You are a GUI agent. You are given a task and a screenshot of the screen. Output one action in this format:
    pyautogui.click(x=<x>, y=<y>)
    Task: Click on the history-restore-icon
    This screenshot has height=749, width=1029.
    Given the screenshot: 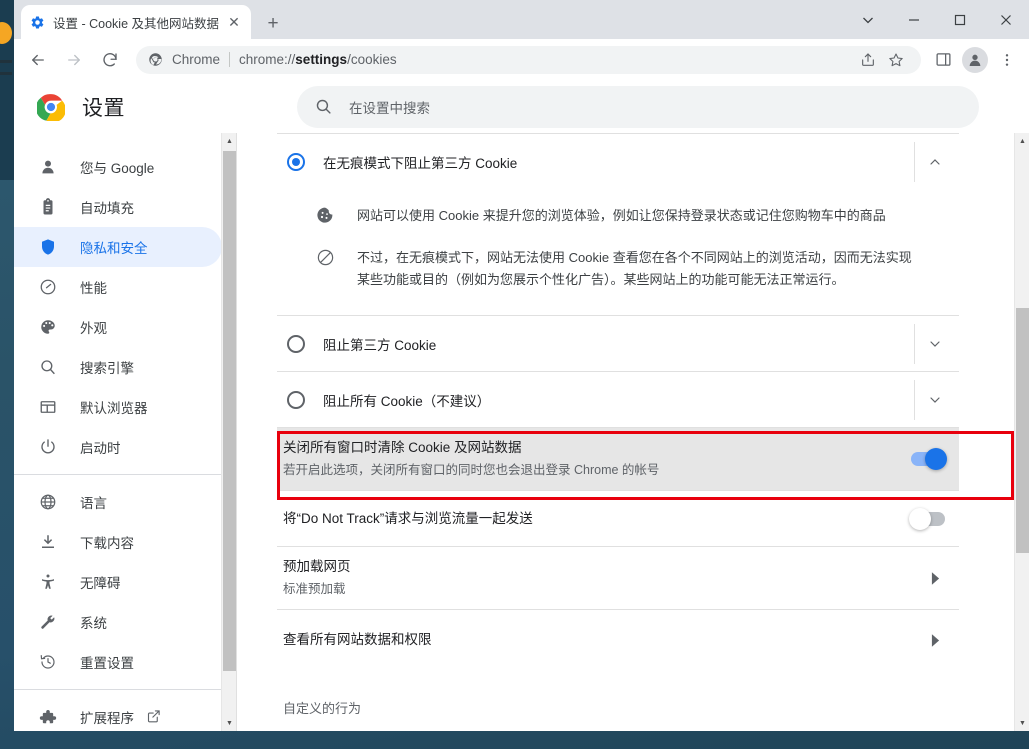 What is the action you would take?
    pyautogui.click(x=48, y=662)
    